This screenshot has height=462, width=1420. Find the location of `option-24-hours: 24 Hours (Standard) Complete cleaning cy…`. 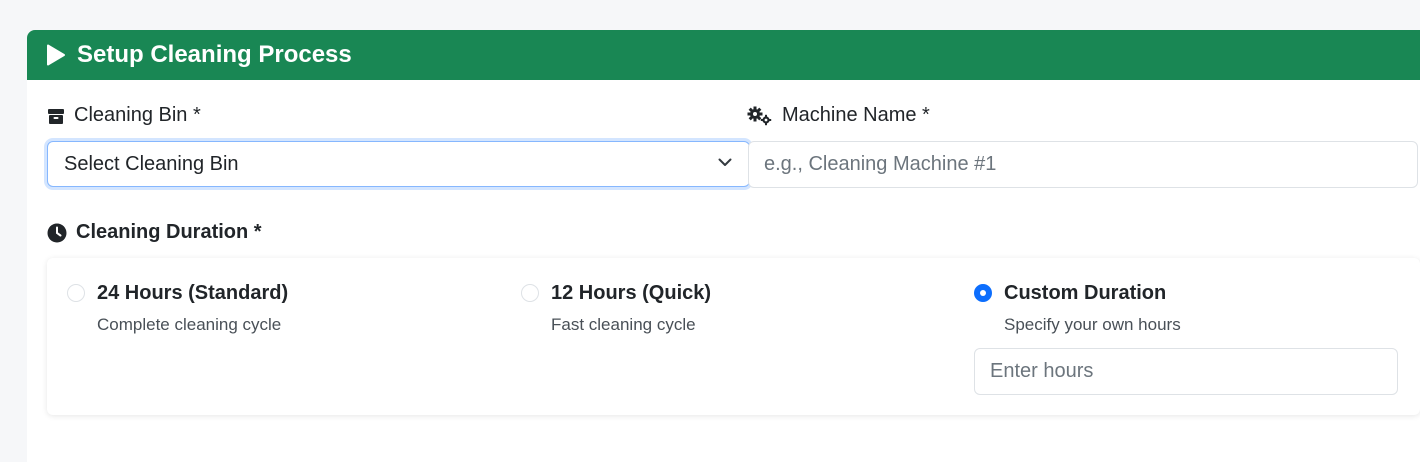

option-24-hours: 24 Hours (Standard) Complete cleaning cy… is located at coordinates (274, 336).